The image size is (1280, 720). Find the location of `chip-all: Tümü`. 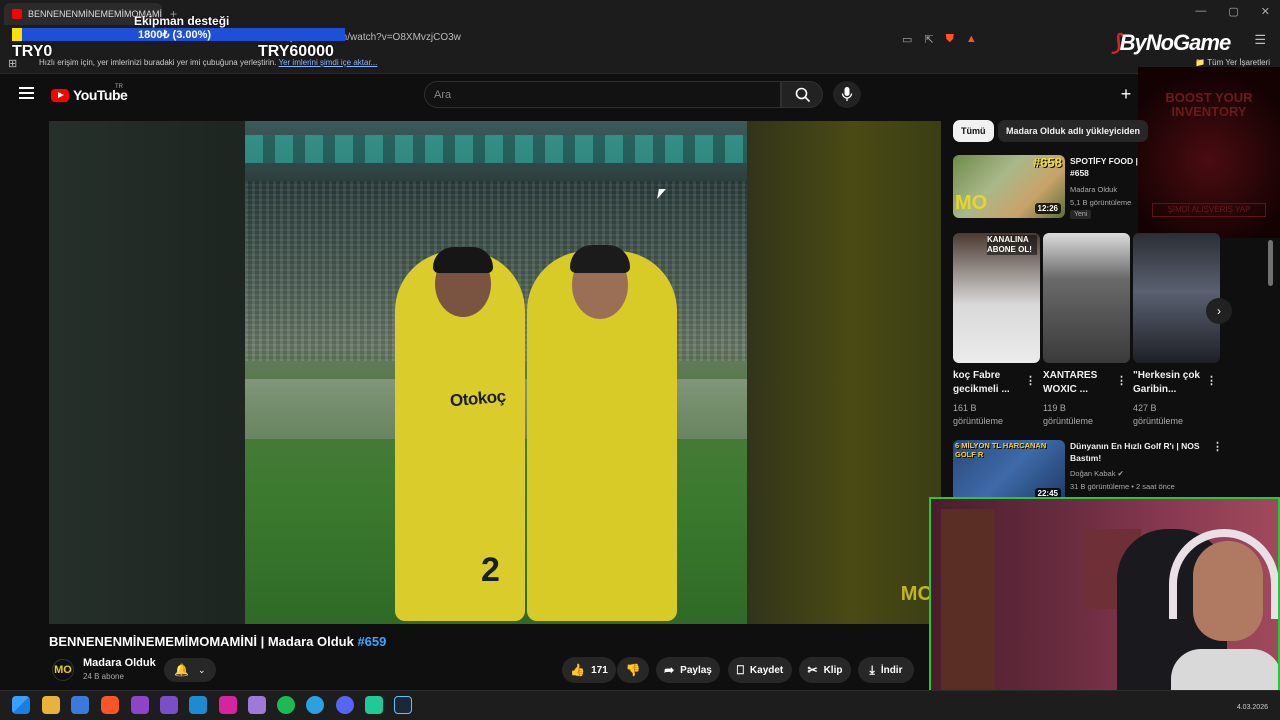

chip-all: Tümü is located at coordinates (973, 131).